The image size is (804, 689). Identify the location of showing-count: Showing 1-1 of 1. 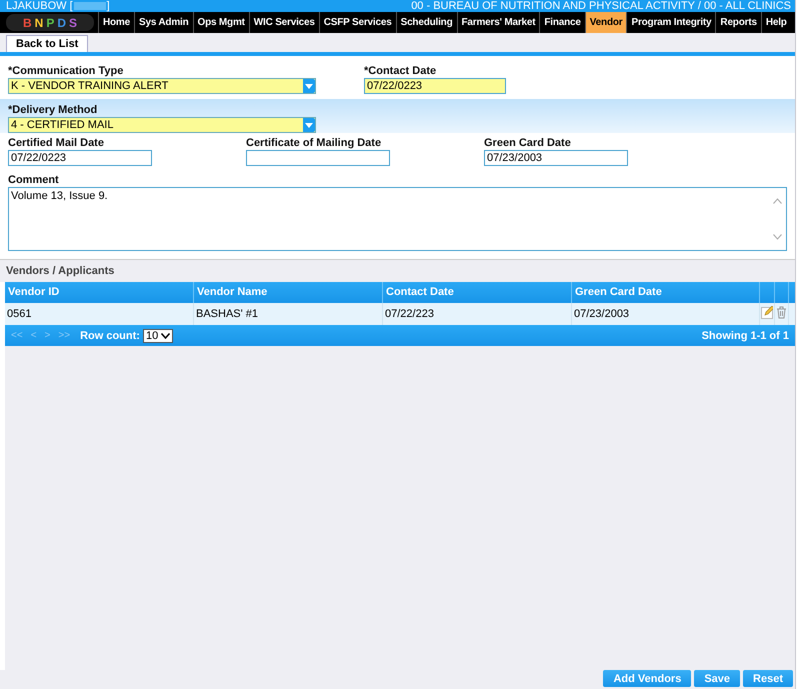
(745, 336).